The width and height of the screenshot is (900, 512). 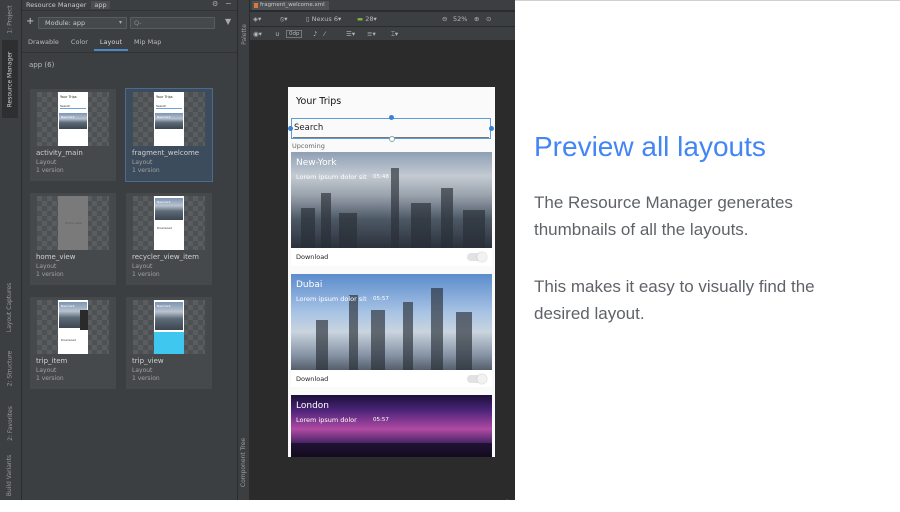 I want to click on layout-captures-tool-tab: Layout Captures, so click(x=10, y=307).